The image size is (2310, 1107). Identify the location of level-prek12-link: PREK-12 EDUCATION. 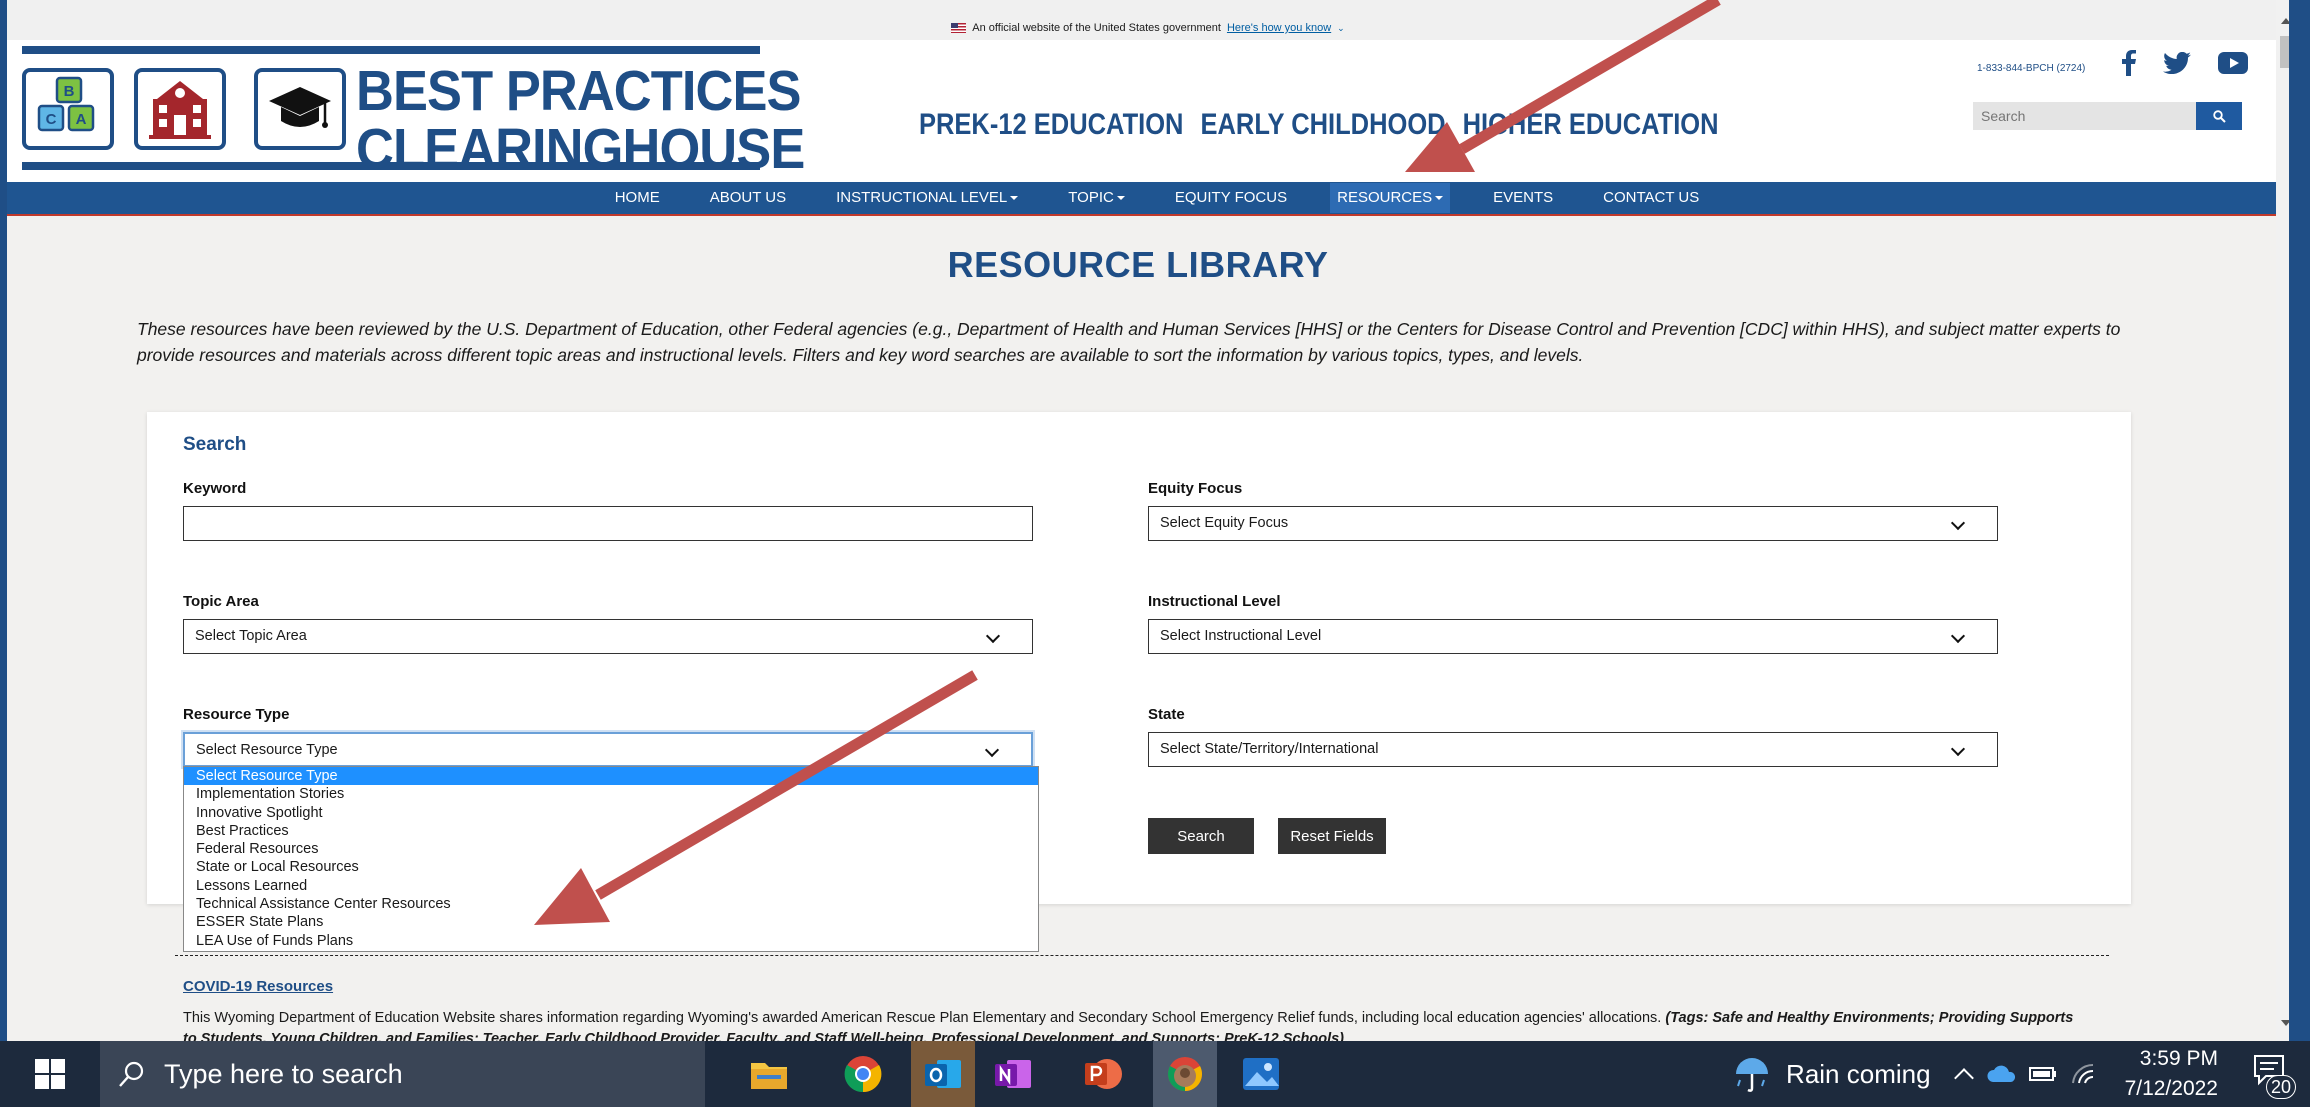
(1051, 125).